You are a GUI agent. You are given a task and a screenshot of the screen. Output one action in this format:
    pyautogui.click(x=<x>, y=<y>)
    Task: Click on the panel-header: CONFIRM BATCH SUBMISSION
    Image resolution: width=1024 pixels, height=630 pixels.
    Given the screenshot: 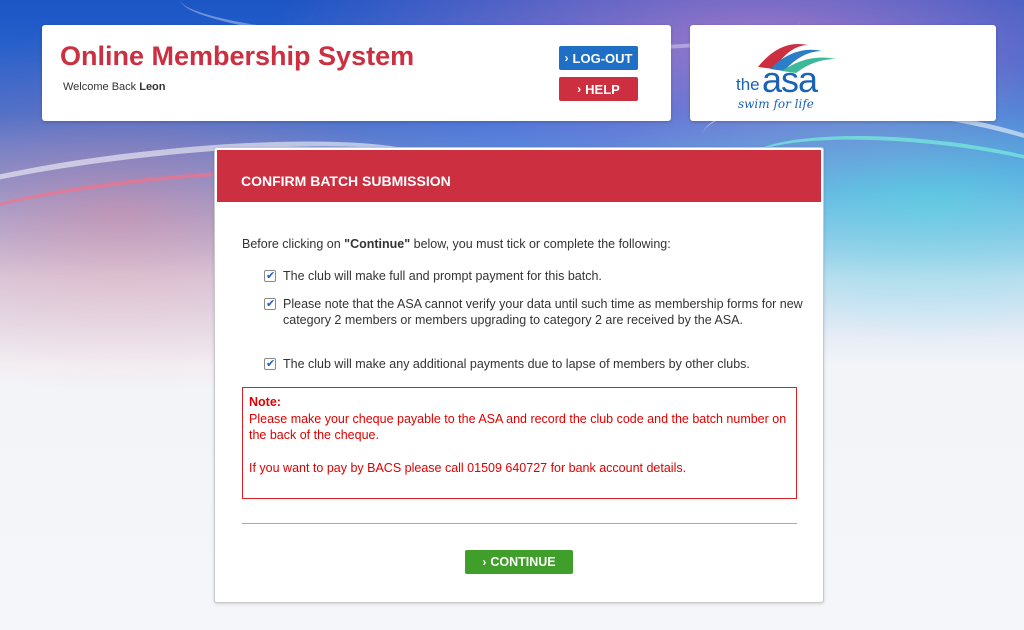 What is the action you would take?
    pyautogui.click(x=519, y=176)
    